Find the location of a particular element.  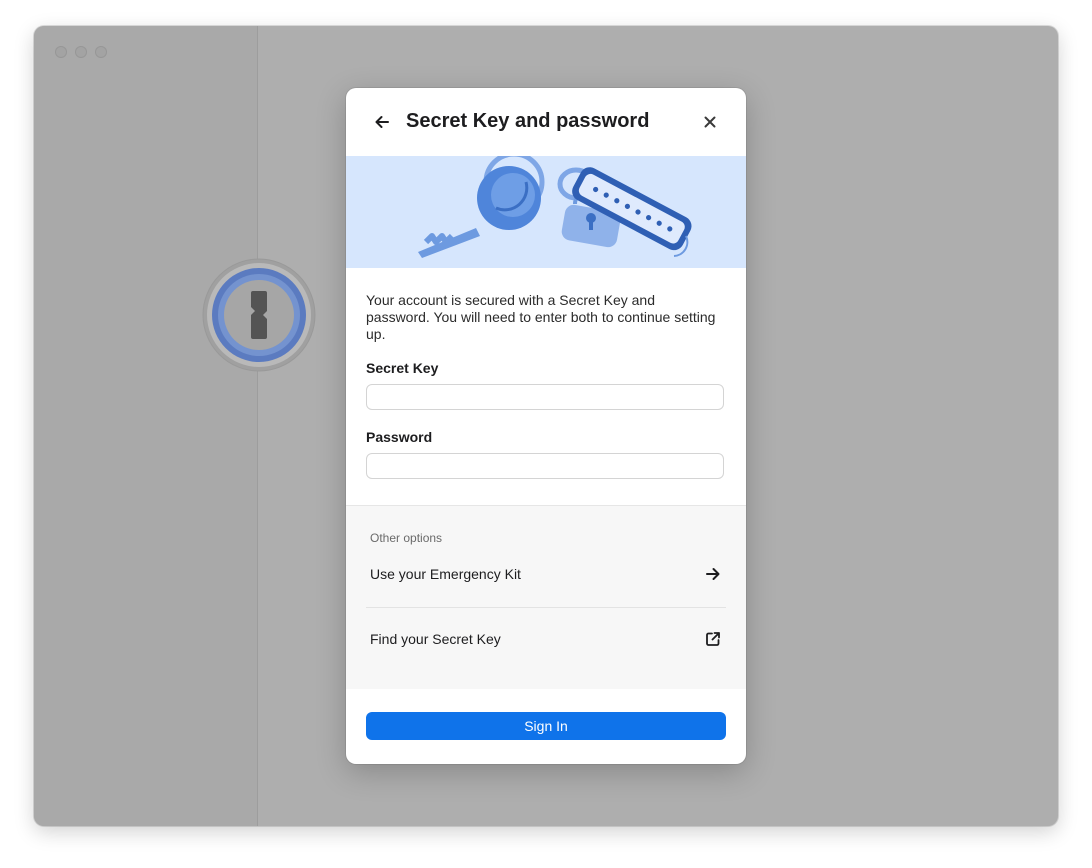

keys-illustration is located at coordinates (546, 209).